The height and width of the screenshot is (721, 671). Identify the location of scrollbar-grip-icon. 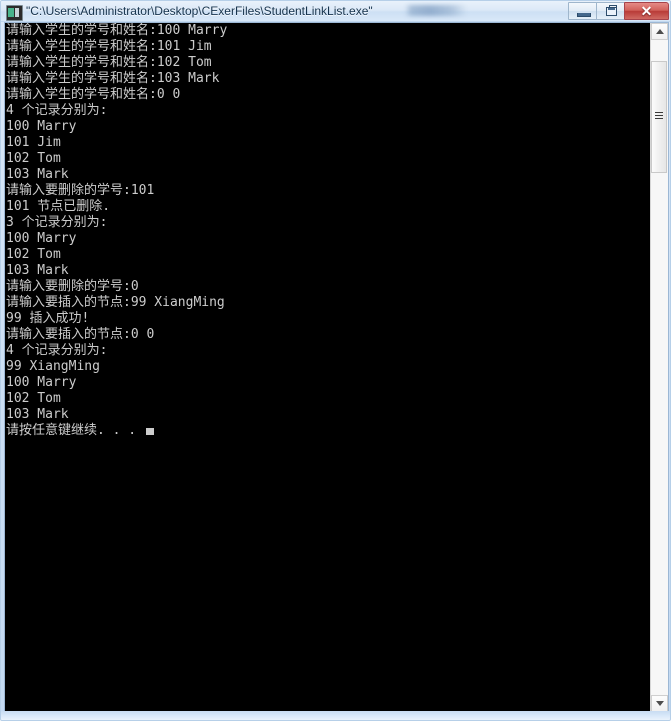
(659, 117).